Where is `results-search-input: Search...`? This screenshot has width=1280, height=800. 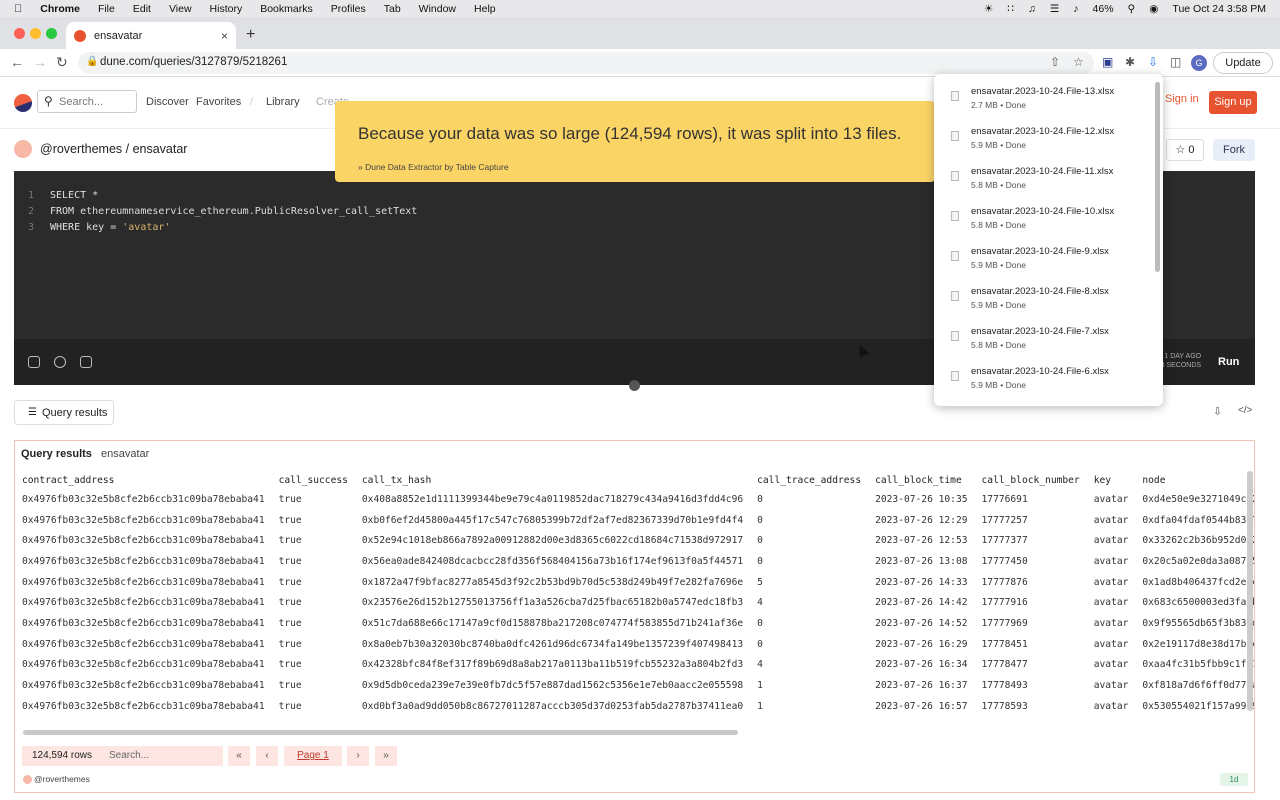 results-search-input: Search... is located at coordinates (162, 756).